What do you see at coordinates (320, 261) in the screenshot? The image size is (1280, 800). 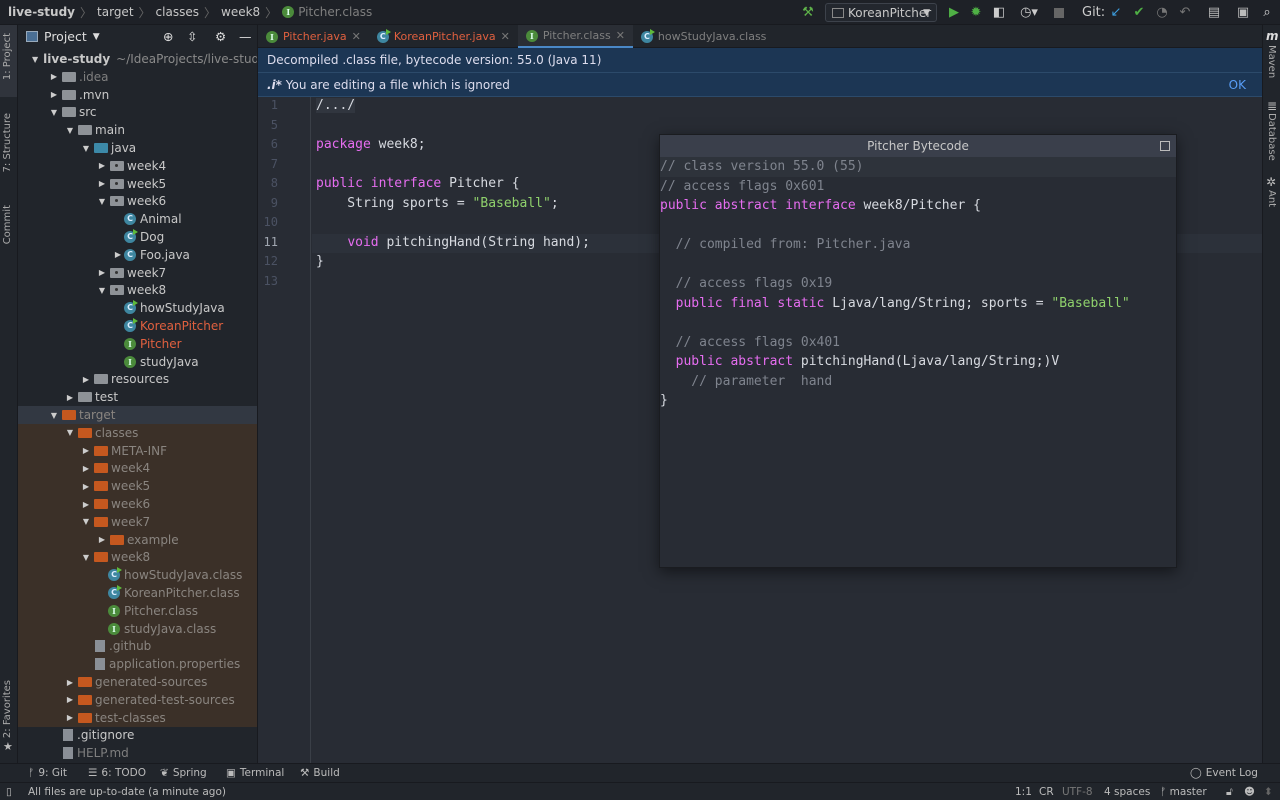 I see `code-line: }` at bounding box center [320, 261].